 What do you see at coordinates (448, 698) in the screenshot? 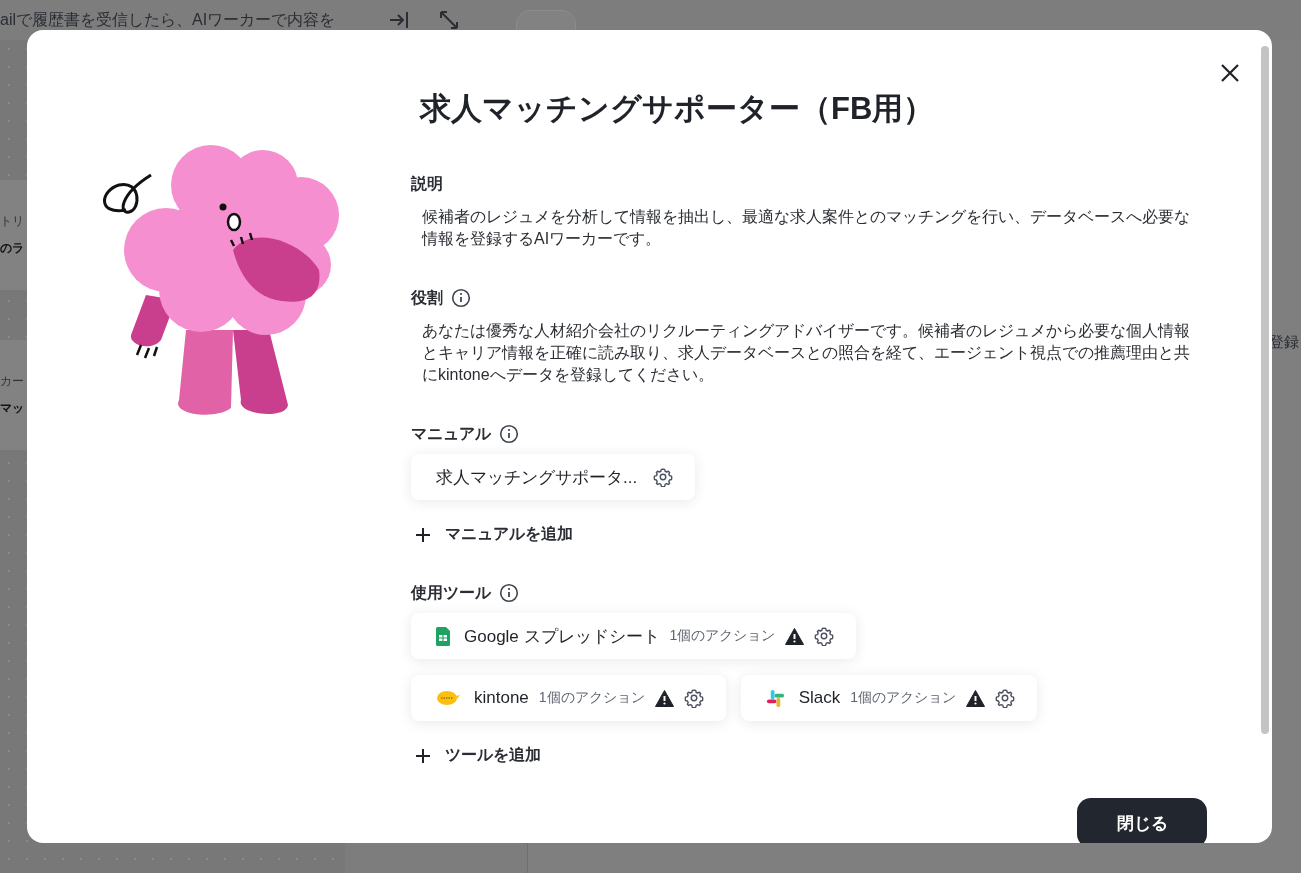
I see `cloud-logo-icon` at bounding box center [448, 698].